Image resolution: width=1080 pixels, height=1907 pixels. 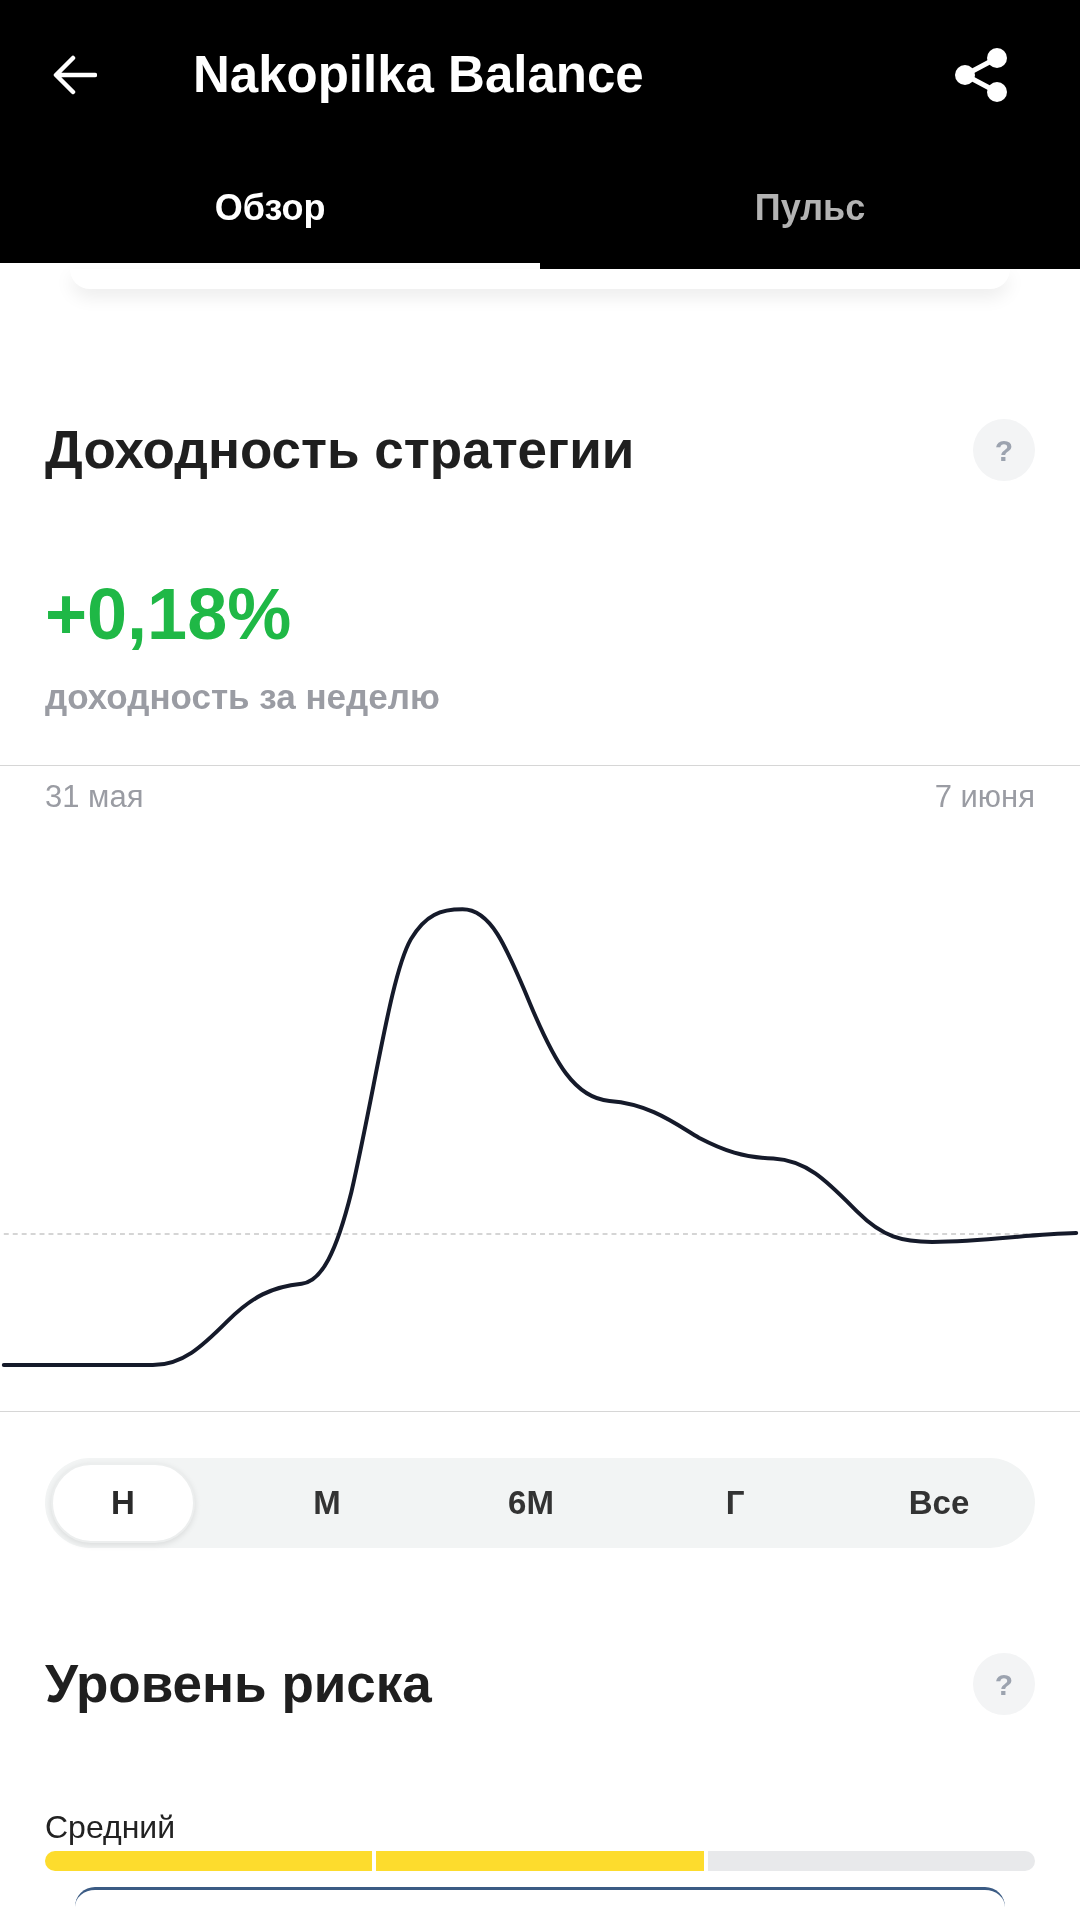 What do you see at coordinates (531, 1502) in the screenshot?
I see `period-tab: 6М` at bounding box center [531, 1502].